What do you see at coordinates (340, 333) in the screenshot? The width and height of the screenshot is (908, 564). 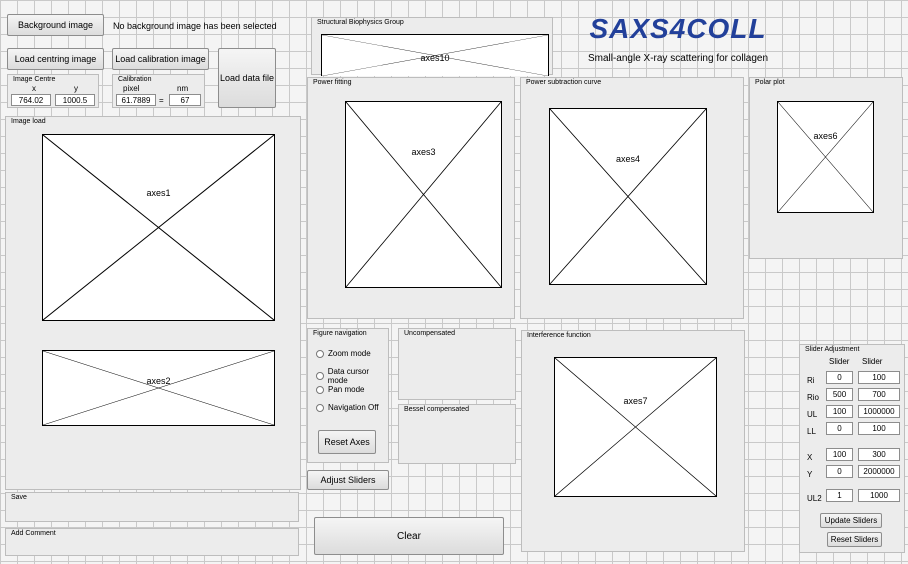 I see `figure-navigation-title: Figure navigation` at bounding box center [340, 333].